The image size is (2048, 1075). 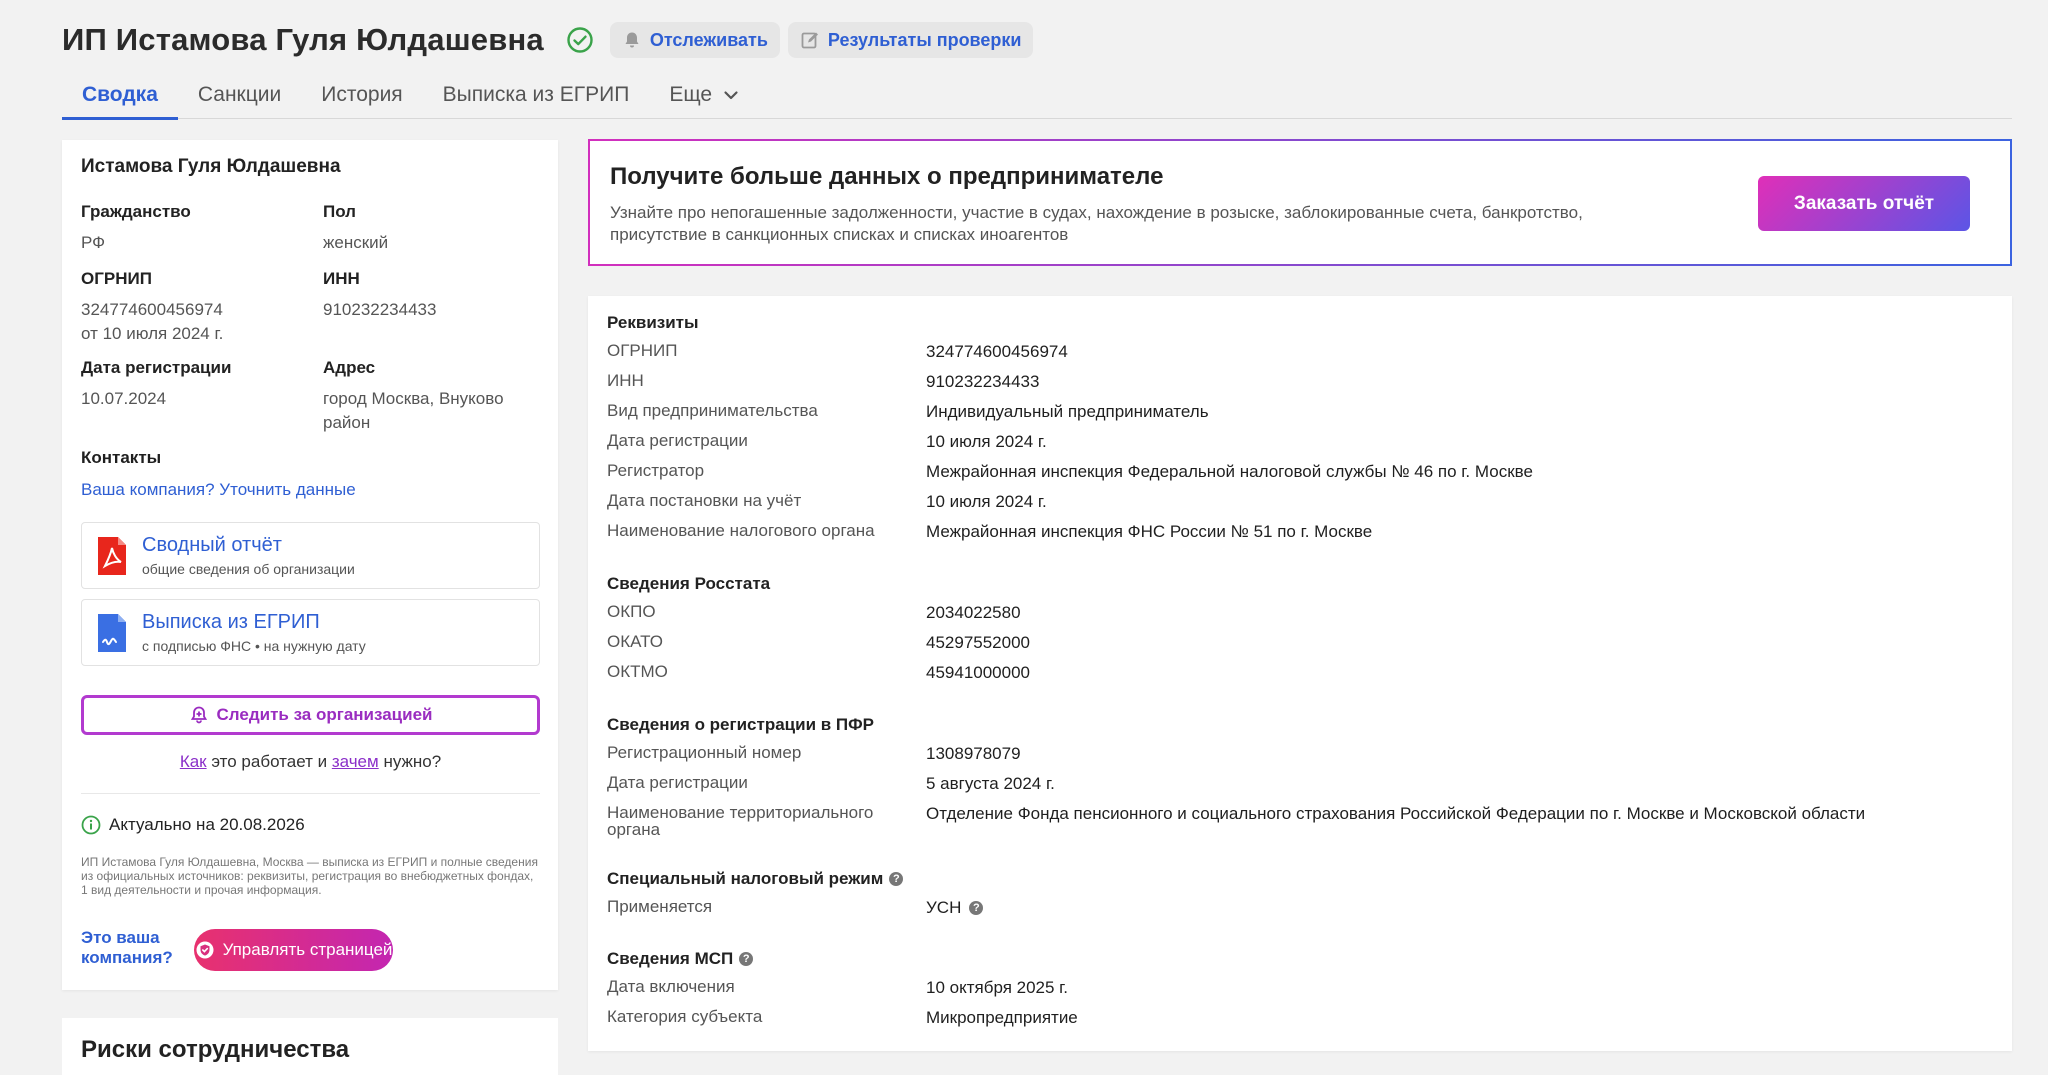 I want to click on manage-page-label: Управлять страницей, so click(x=307, y=949).